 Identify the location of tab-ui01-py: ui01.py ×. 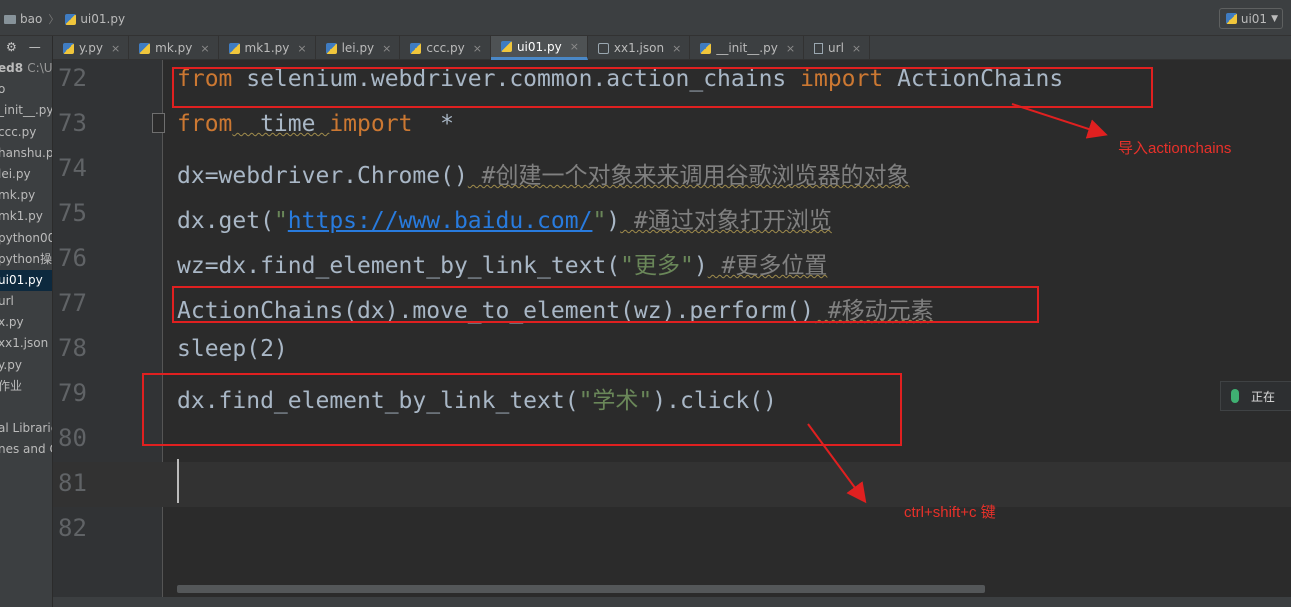
(539, 48).